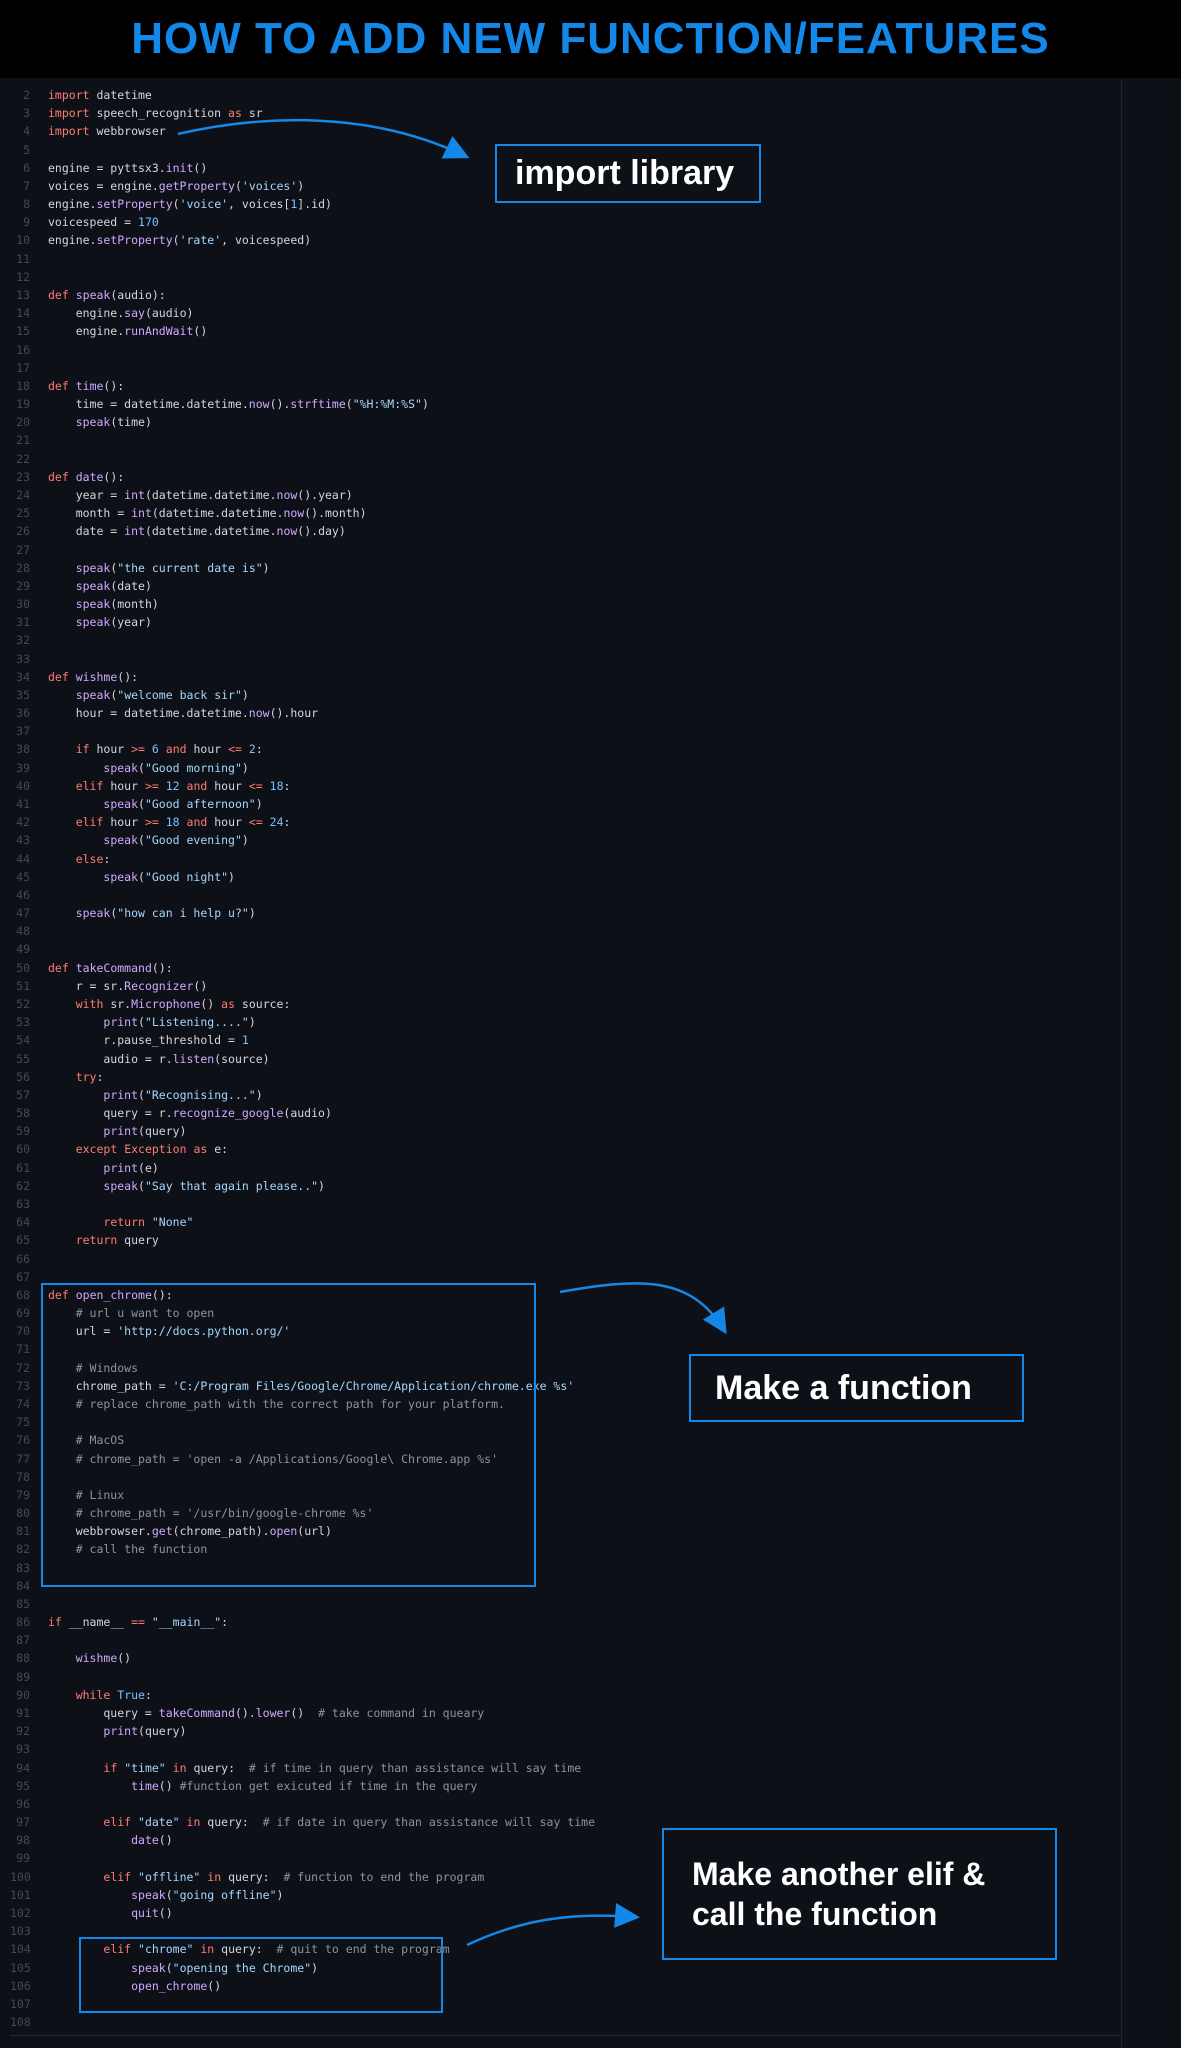 Image resolution: width=1181 pixels, height=2048 pixels. What do you see at coordinates (553, 1925) in the screenshot?
I see `arrow-icon-elif` at bounding box center [553, 1925].